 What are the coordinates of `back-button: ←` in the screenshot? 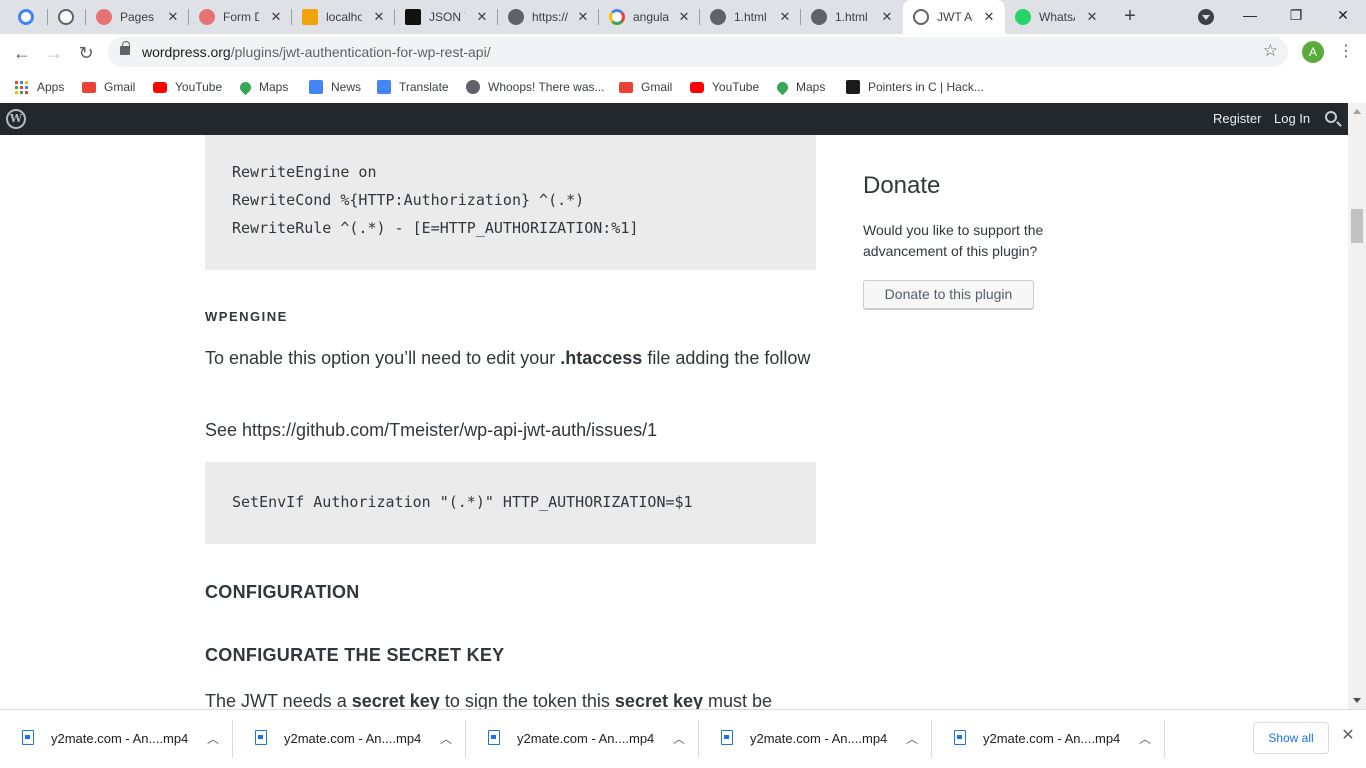 It's located at (22, 53).